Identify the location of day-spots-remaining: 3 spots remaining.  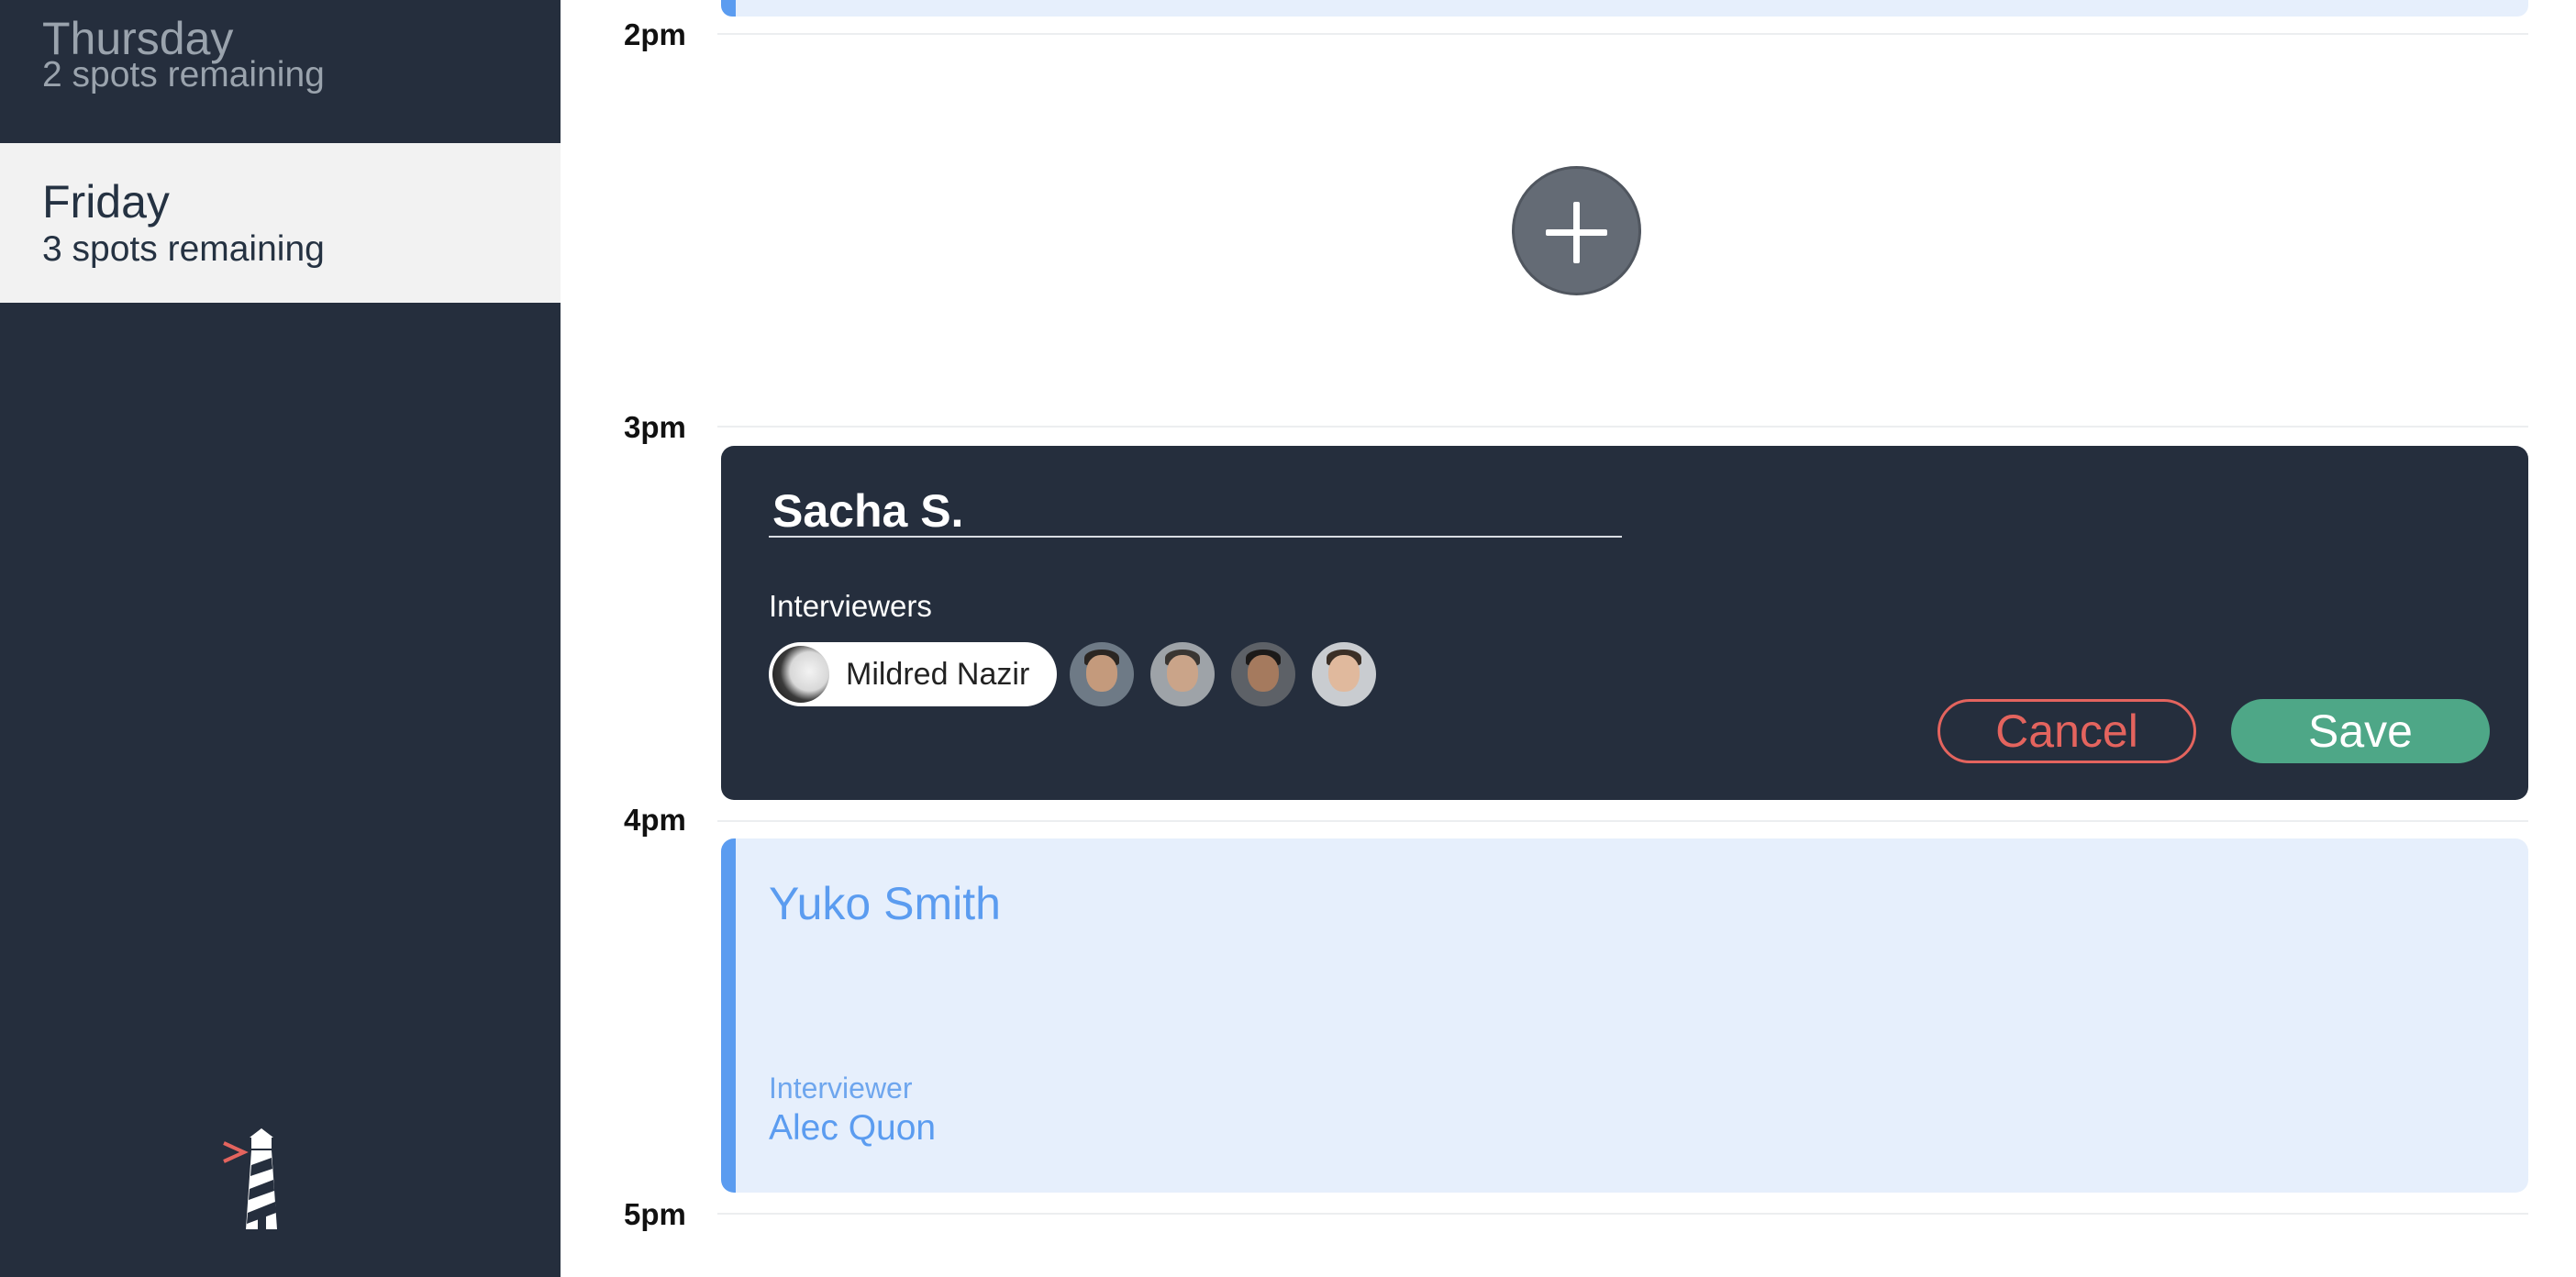
(183, 249).